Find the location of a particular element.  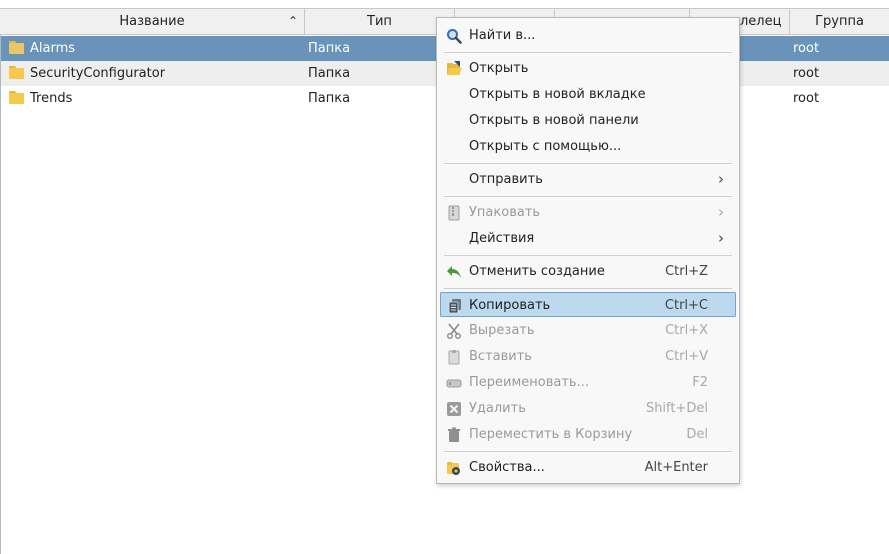

menu-item-cut: Вырезать Ctrl+X is located at coordinates (588, 330).